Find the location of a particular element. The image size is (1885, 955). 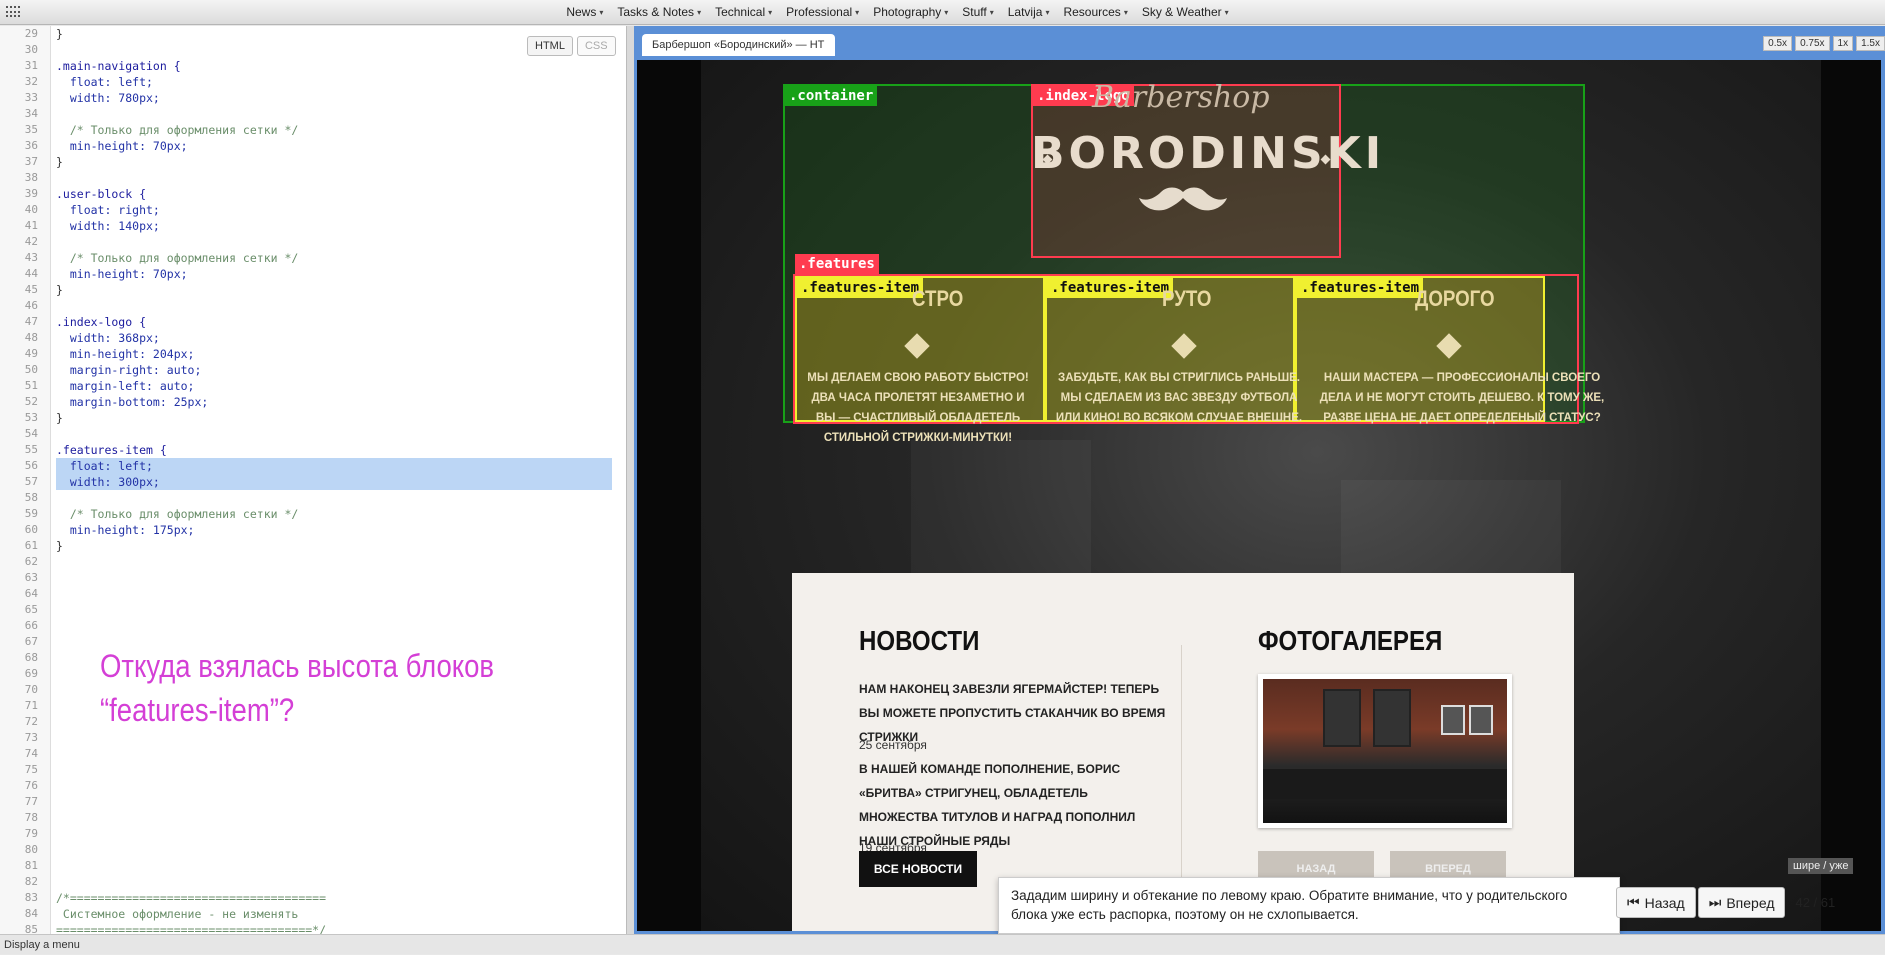

menu-tasks-notes: Tasks & Notes ▾ is located at coordinates (659, 12).